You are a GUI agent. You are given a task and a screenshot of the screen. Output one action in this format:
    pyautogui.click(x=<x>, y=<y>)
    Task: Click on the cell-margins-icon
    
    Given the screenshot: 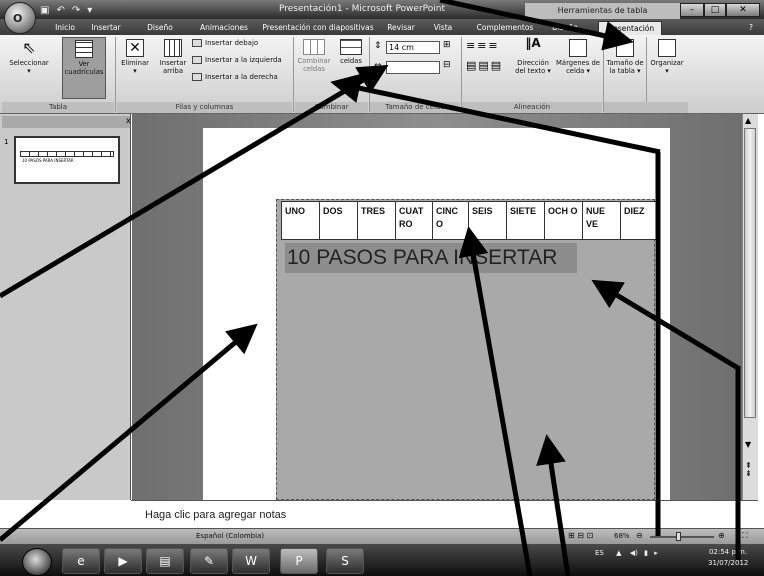 What is the action you would take?
    pyautogui.click(x=578, y=48)
    